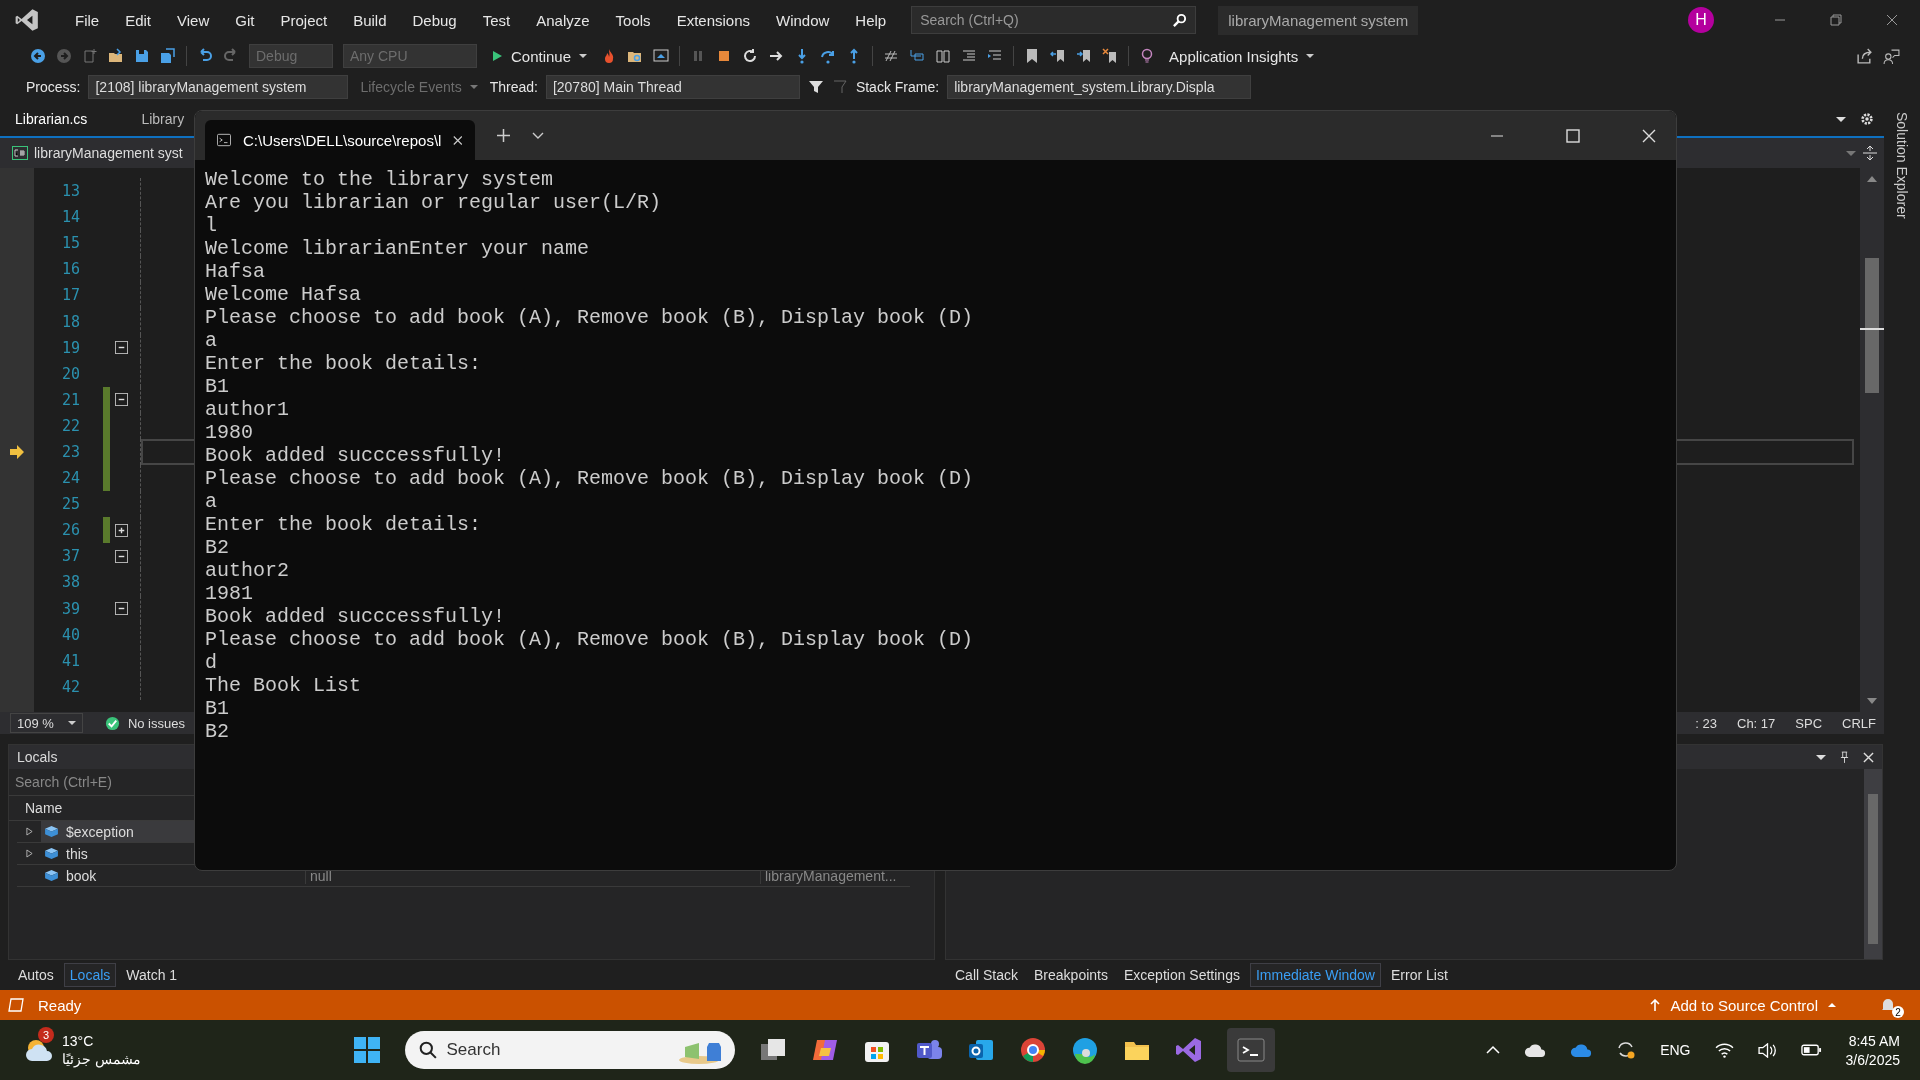 This screenshot has height=1080, width=1920. I want to click on stack-frame-dropdown: libraryManagement_system.Library.Displa, so click(1099, 87).